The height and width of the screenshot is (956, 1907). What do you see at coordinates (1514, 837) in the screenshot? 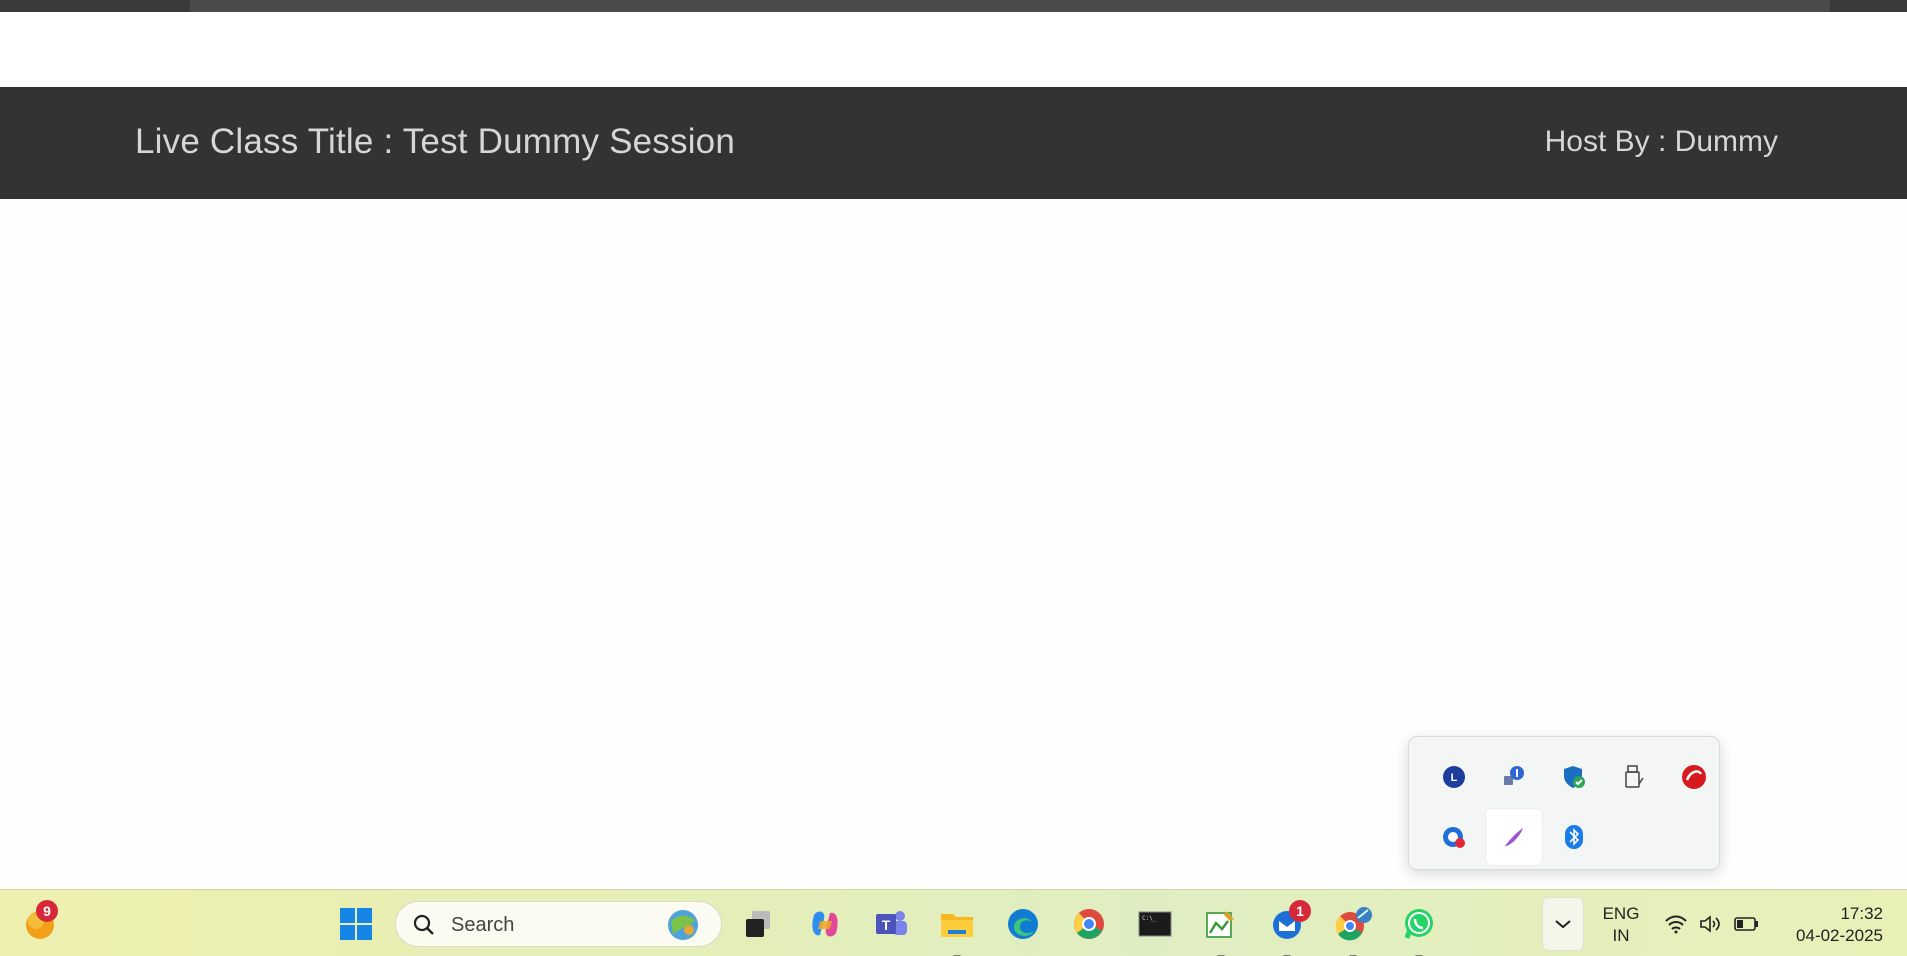
I see `pen-feather-icon` at bounding box center [1514, 837].